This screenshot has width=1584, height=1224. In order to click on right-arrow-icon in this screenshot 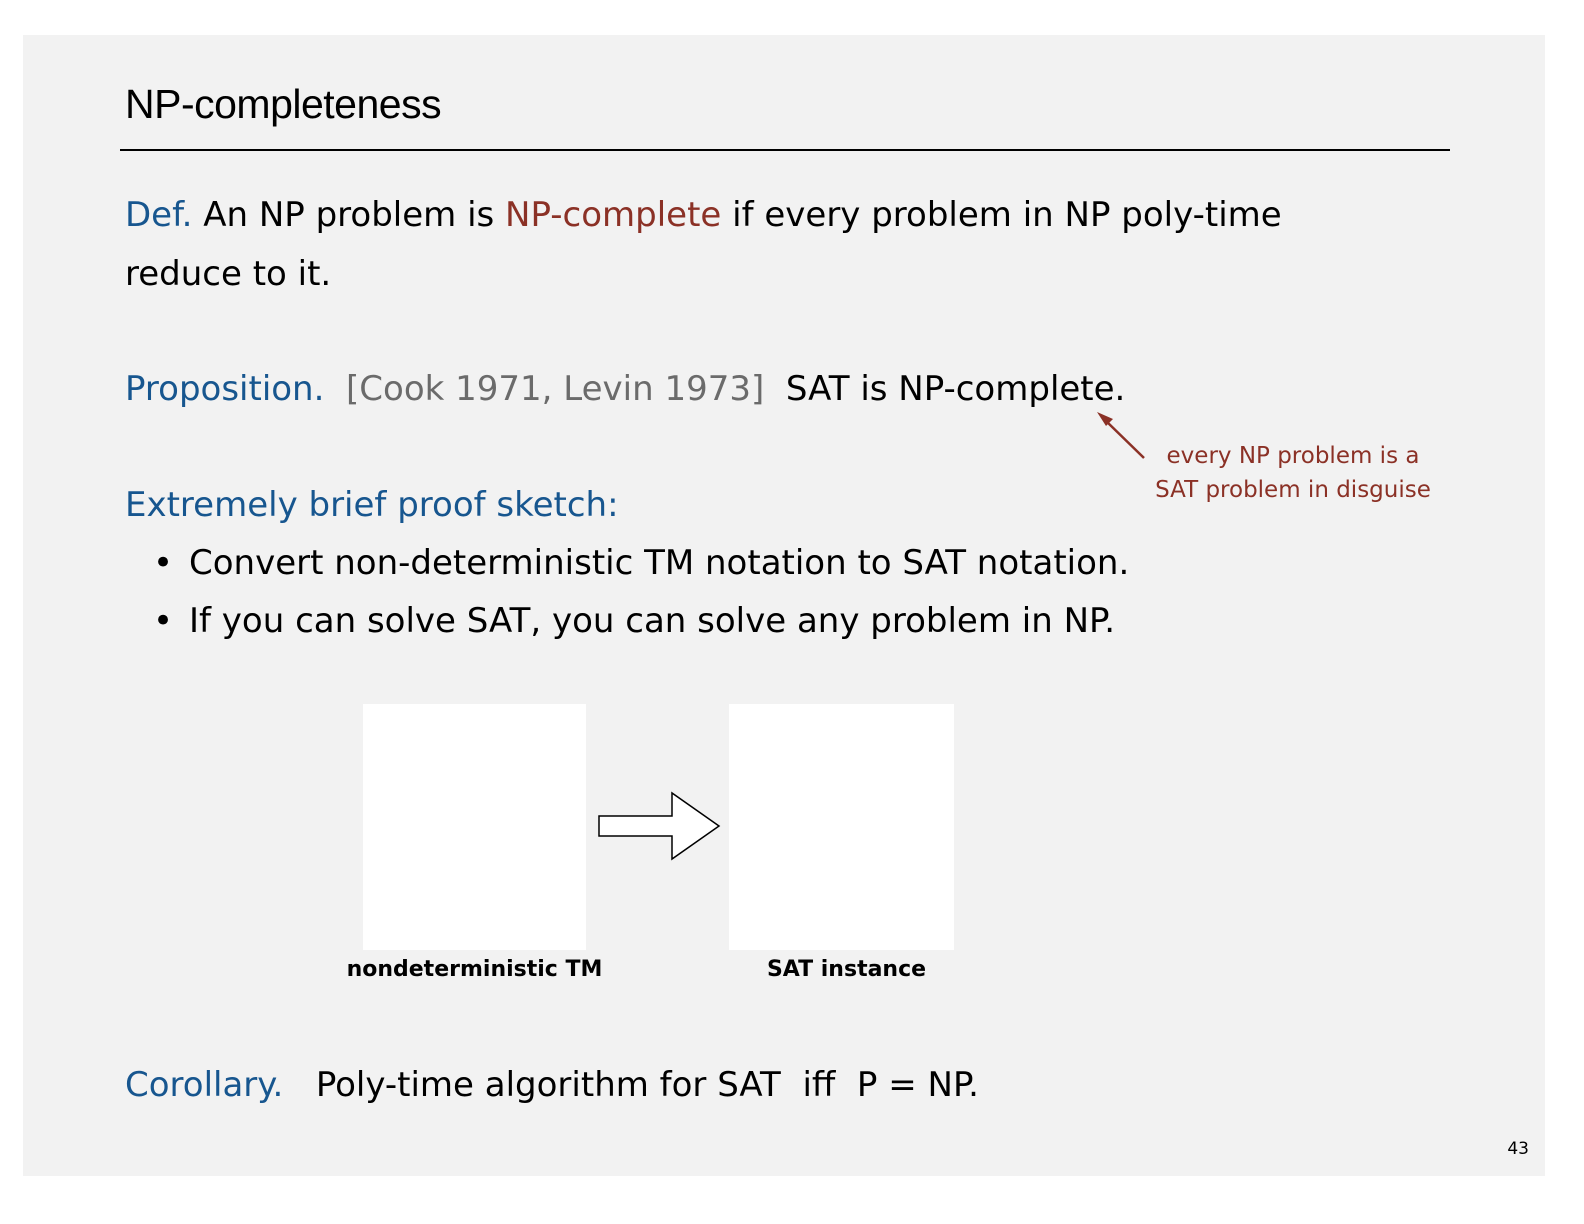, I will do `click(659, 826)`.